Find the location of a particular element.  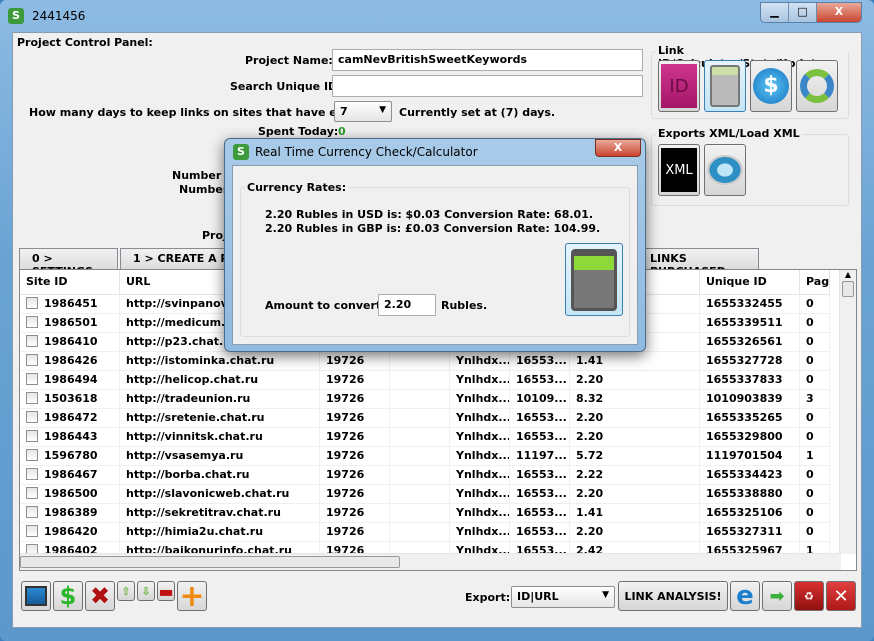

cell-text: 0 is located at coordinates (810, 493).